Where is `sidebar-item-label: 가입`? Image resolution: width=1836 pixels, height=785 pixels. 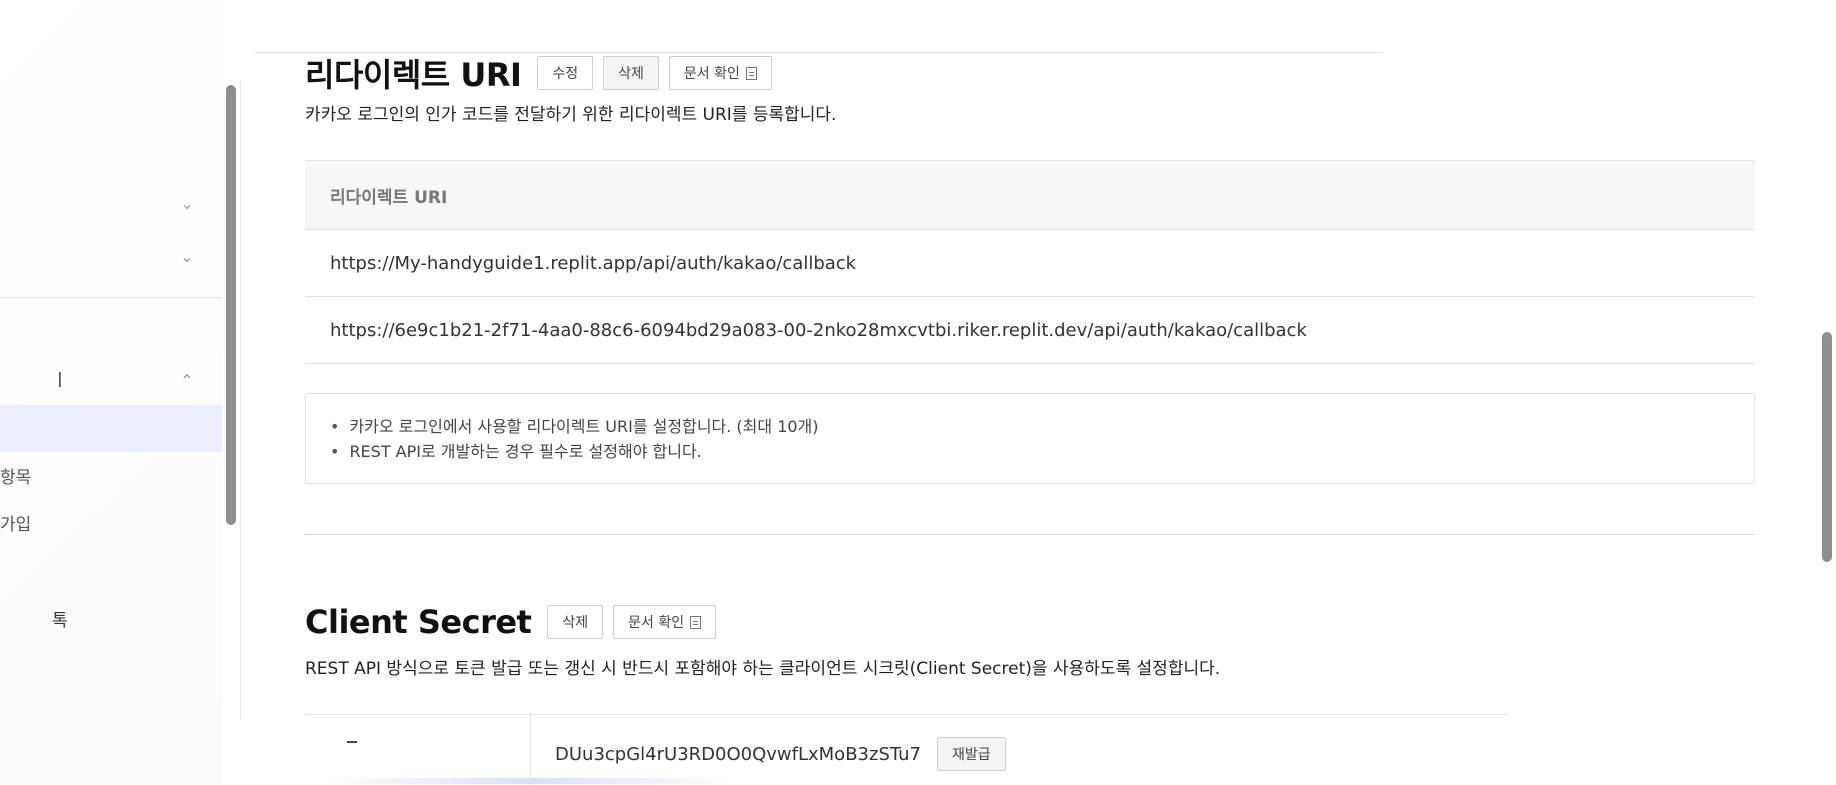
sidebar-item-label: 가입 is located at coordinates (15, 522).